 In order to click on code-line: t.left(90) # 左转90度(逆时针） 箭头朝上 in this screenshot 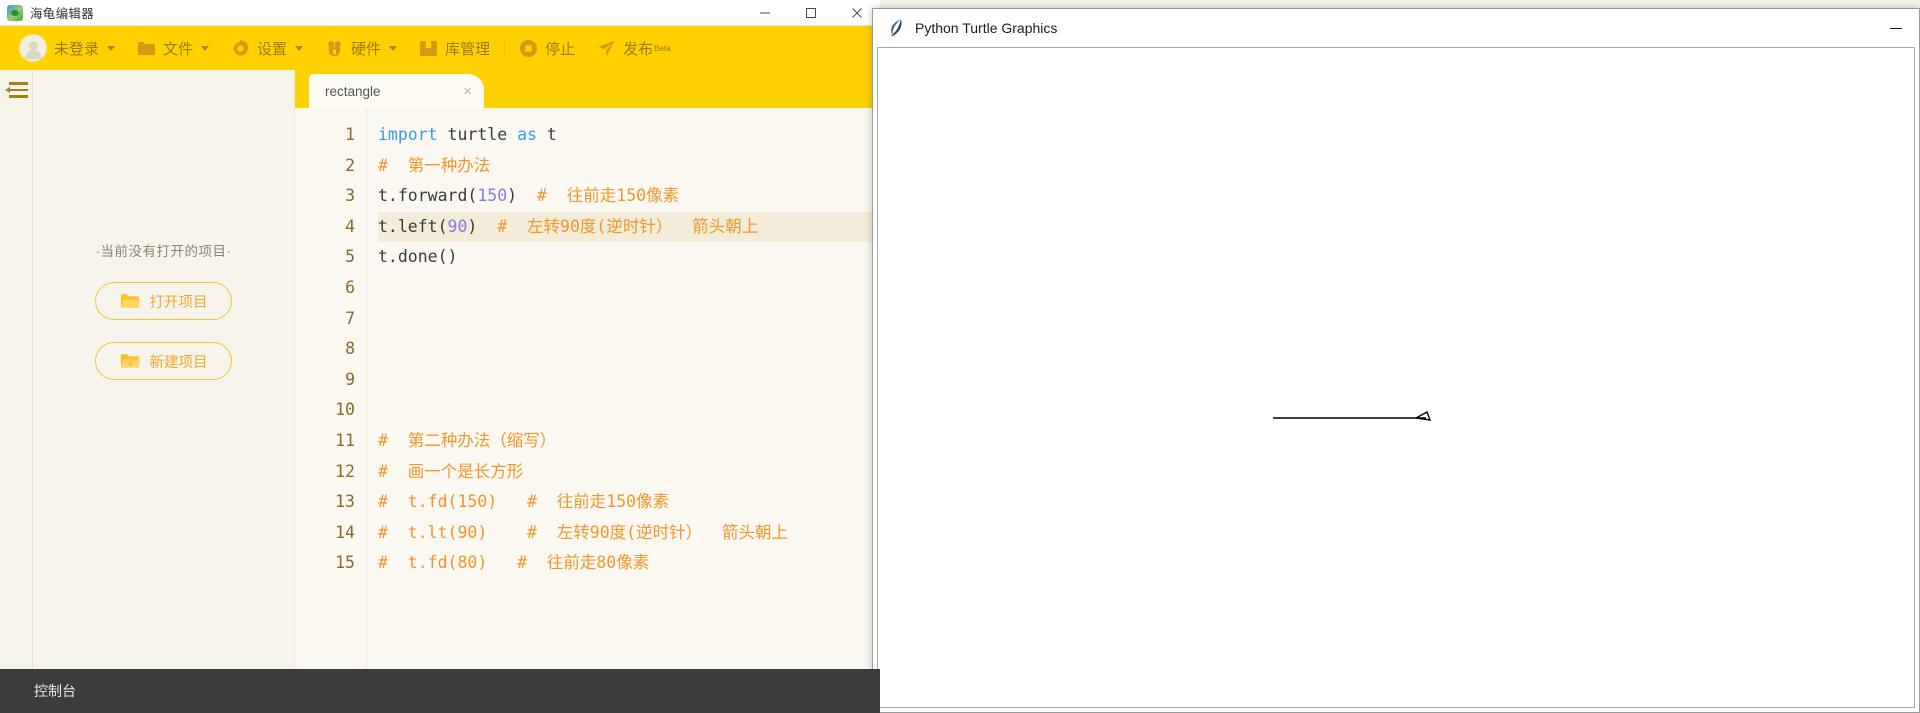, I will do `click(629, 227)`.